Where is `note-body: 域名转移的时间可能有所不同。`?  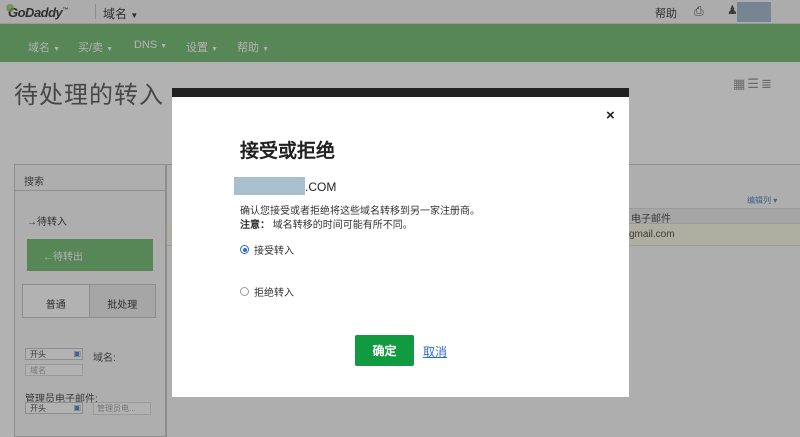 note-body: 域名转移的时间可能有所不同。 is located at coordinates (342, 225).